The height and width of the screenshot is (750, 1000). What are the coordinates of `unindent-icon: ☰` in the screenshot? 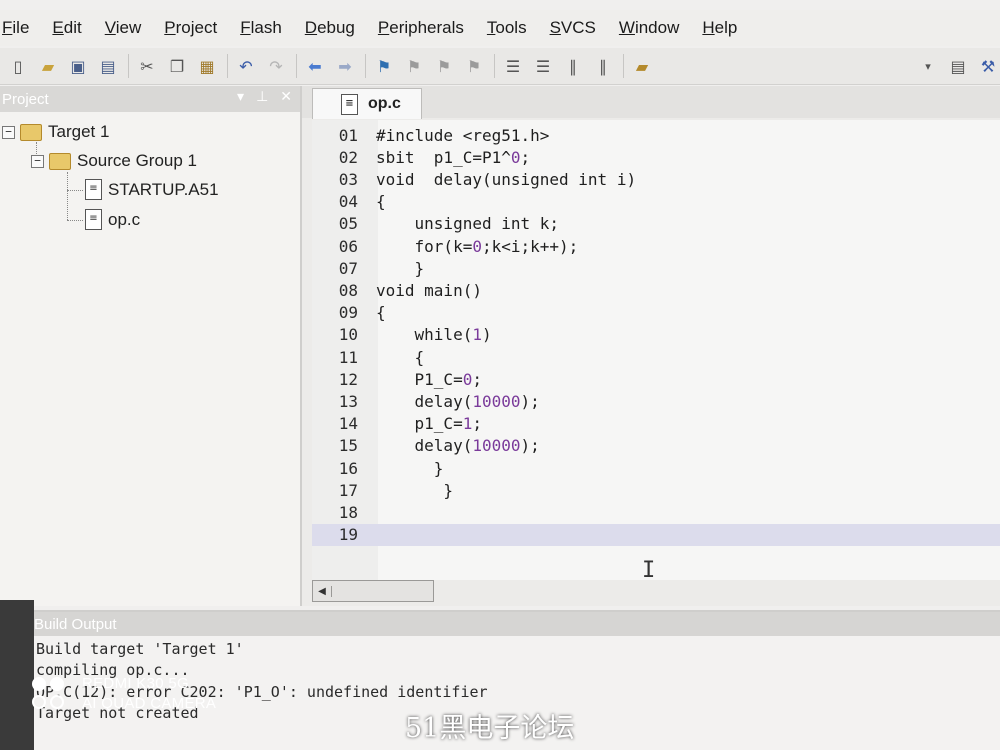 It's located at (543, 66).